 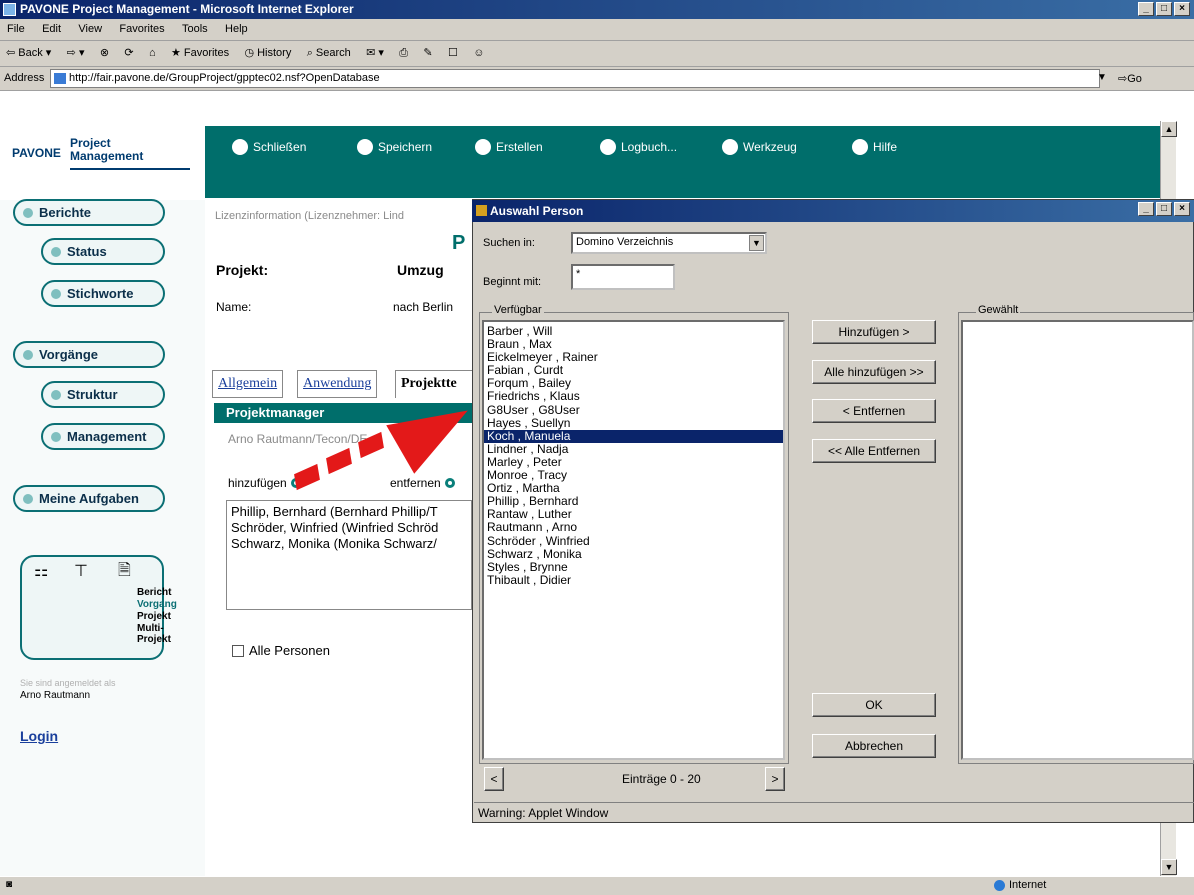 I want to click on list-item: Rautmann , Arno, so click(x=633, y=527).